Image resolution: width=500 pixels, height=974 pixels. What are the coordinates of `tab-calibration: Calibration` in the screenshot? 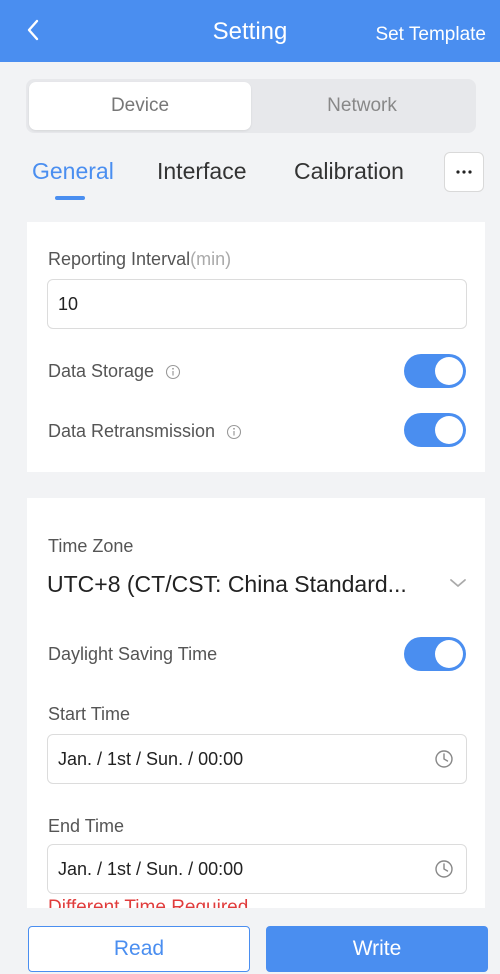 It's located at (349, 171).